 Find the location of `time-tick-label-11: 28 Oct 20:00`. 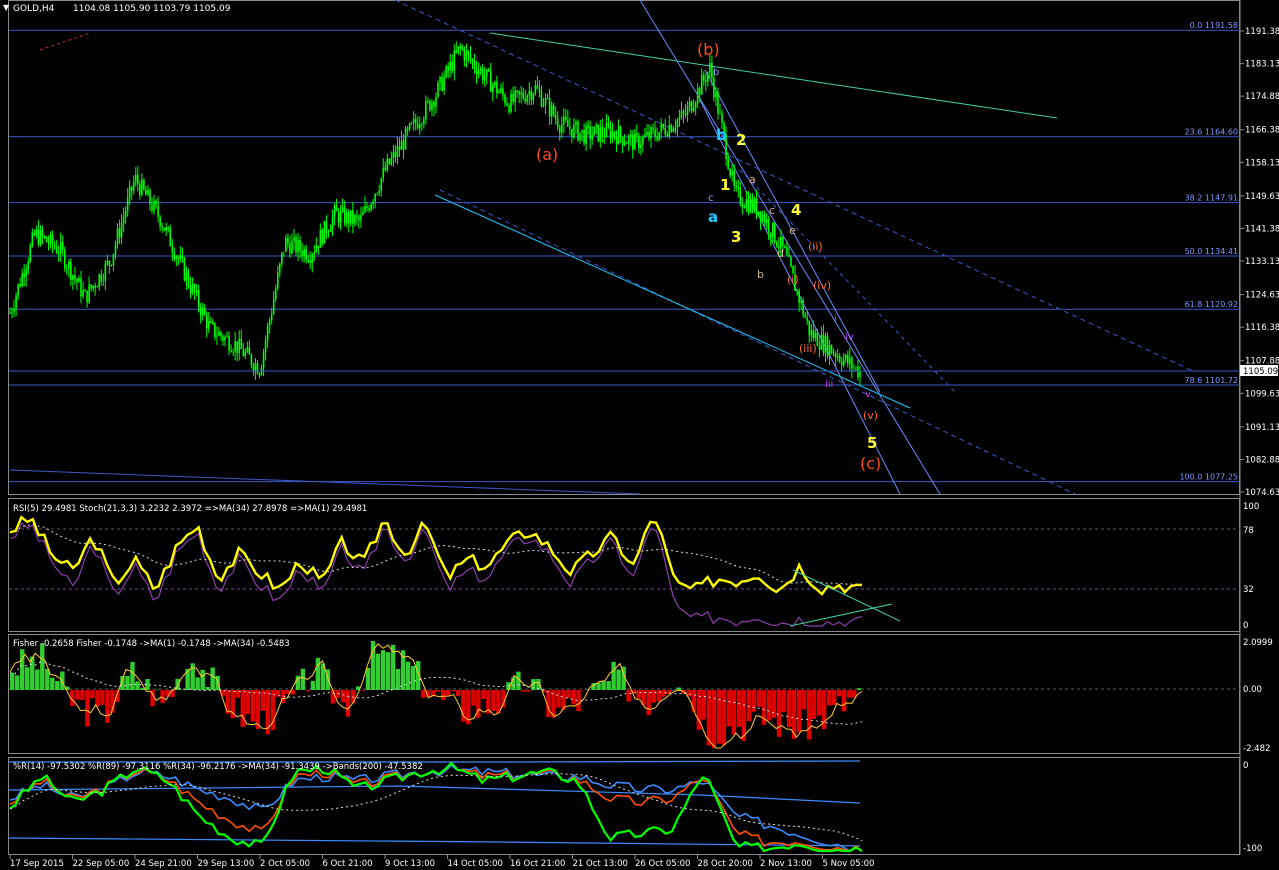

time-tick-label-11: 28 Oct 20:00 is located at coordinates (725, 864).